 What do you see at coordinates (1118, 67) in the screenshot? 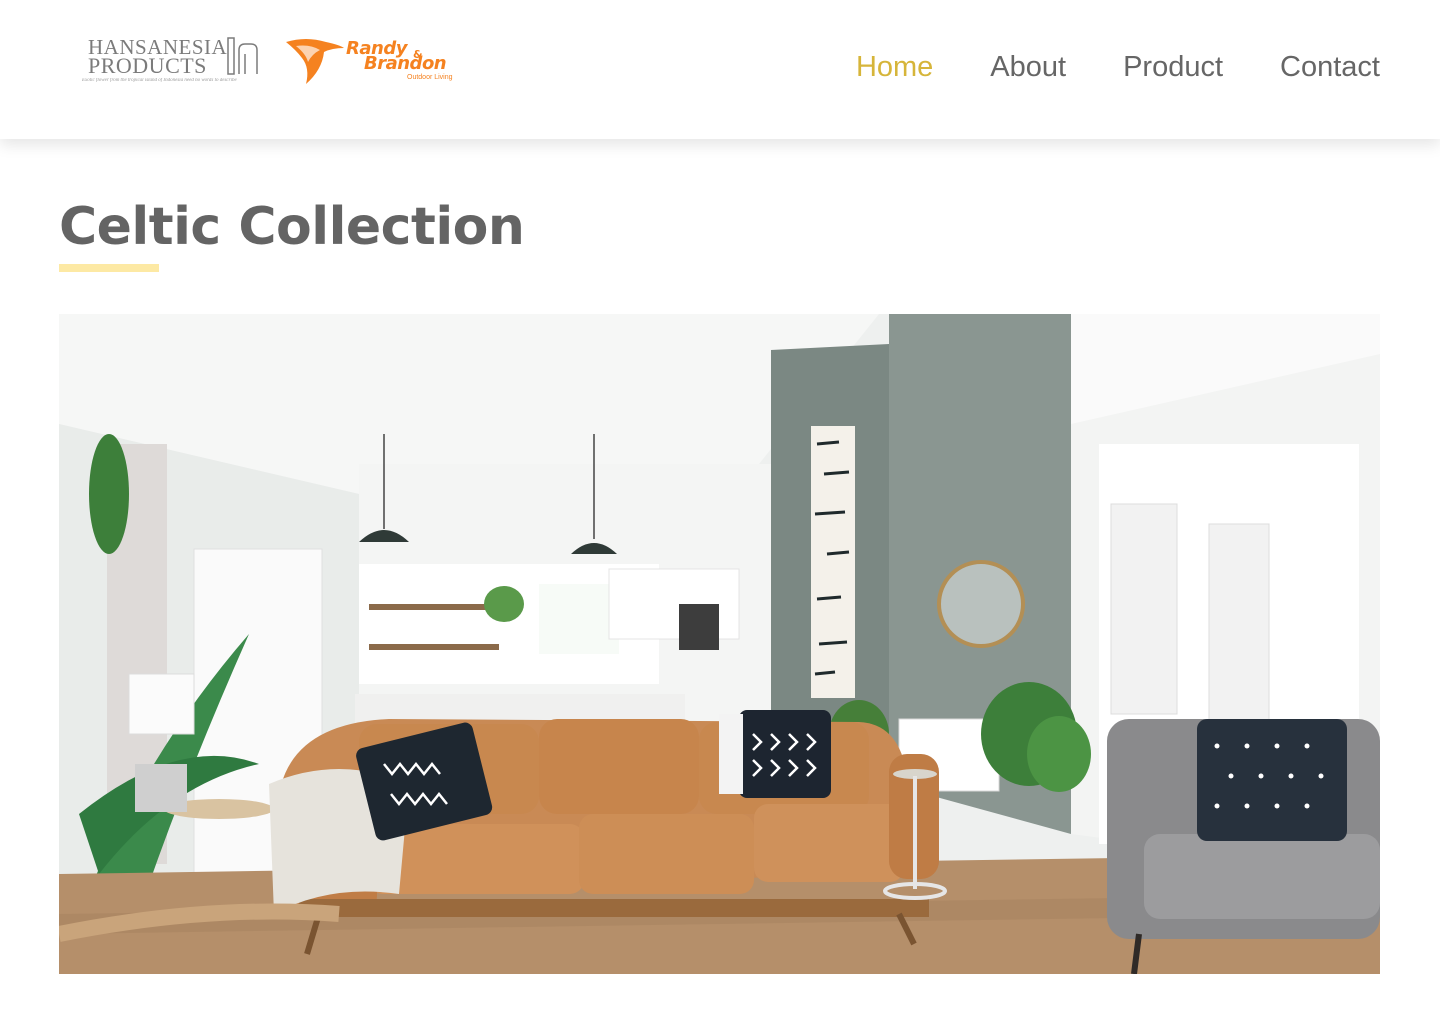
I see `main-nav: Home About Product Contact` at bounding box center [1118, 67].